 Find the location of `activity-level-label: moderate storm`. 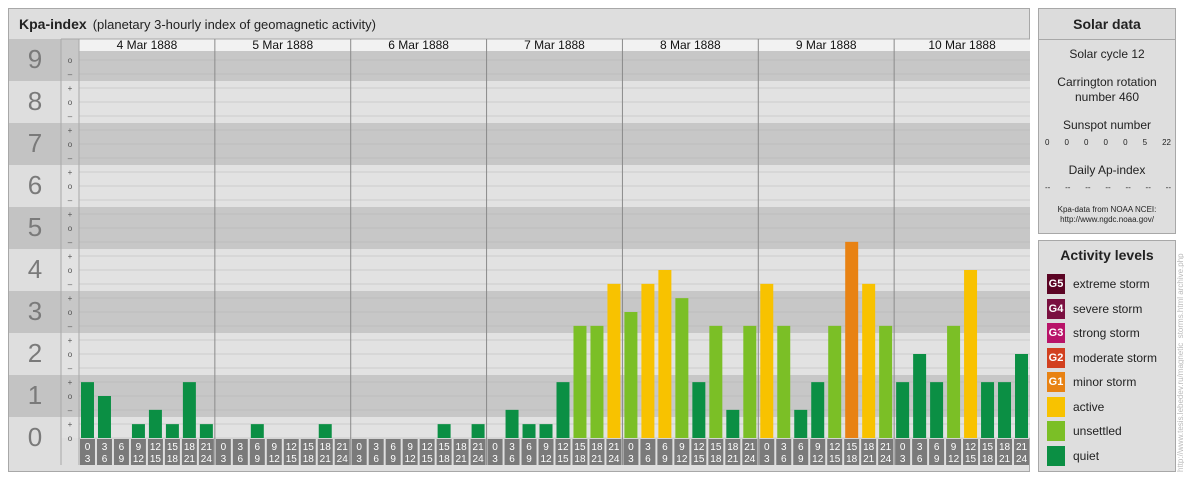

activity-level-label: moderate storm is located at coordinates (1115, 357).